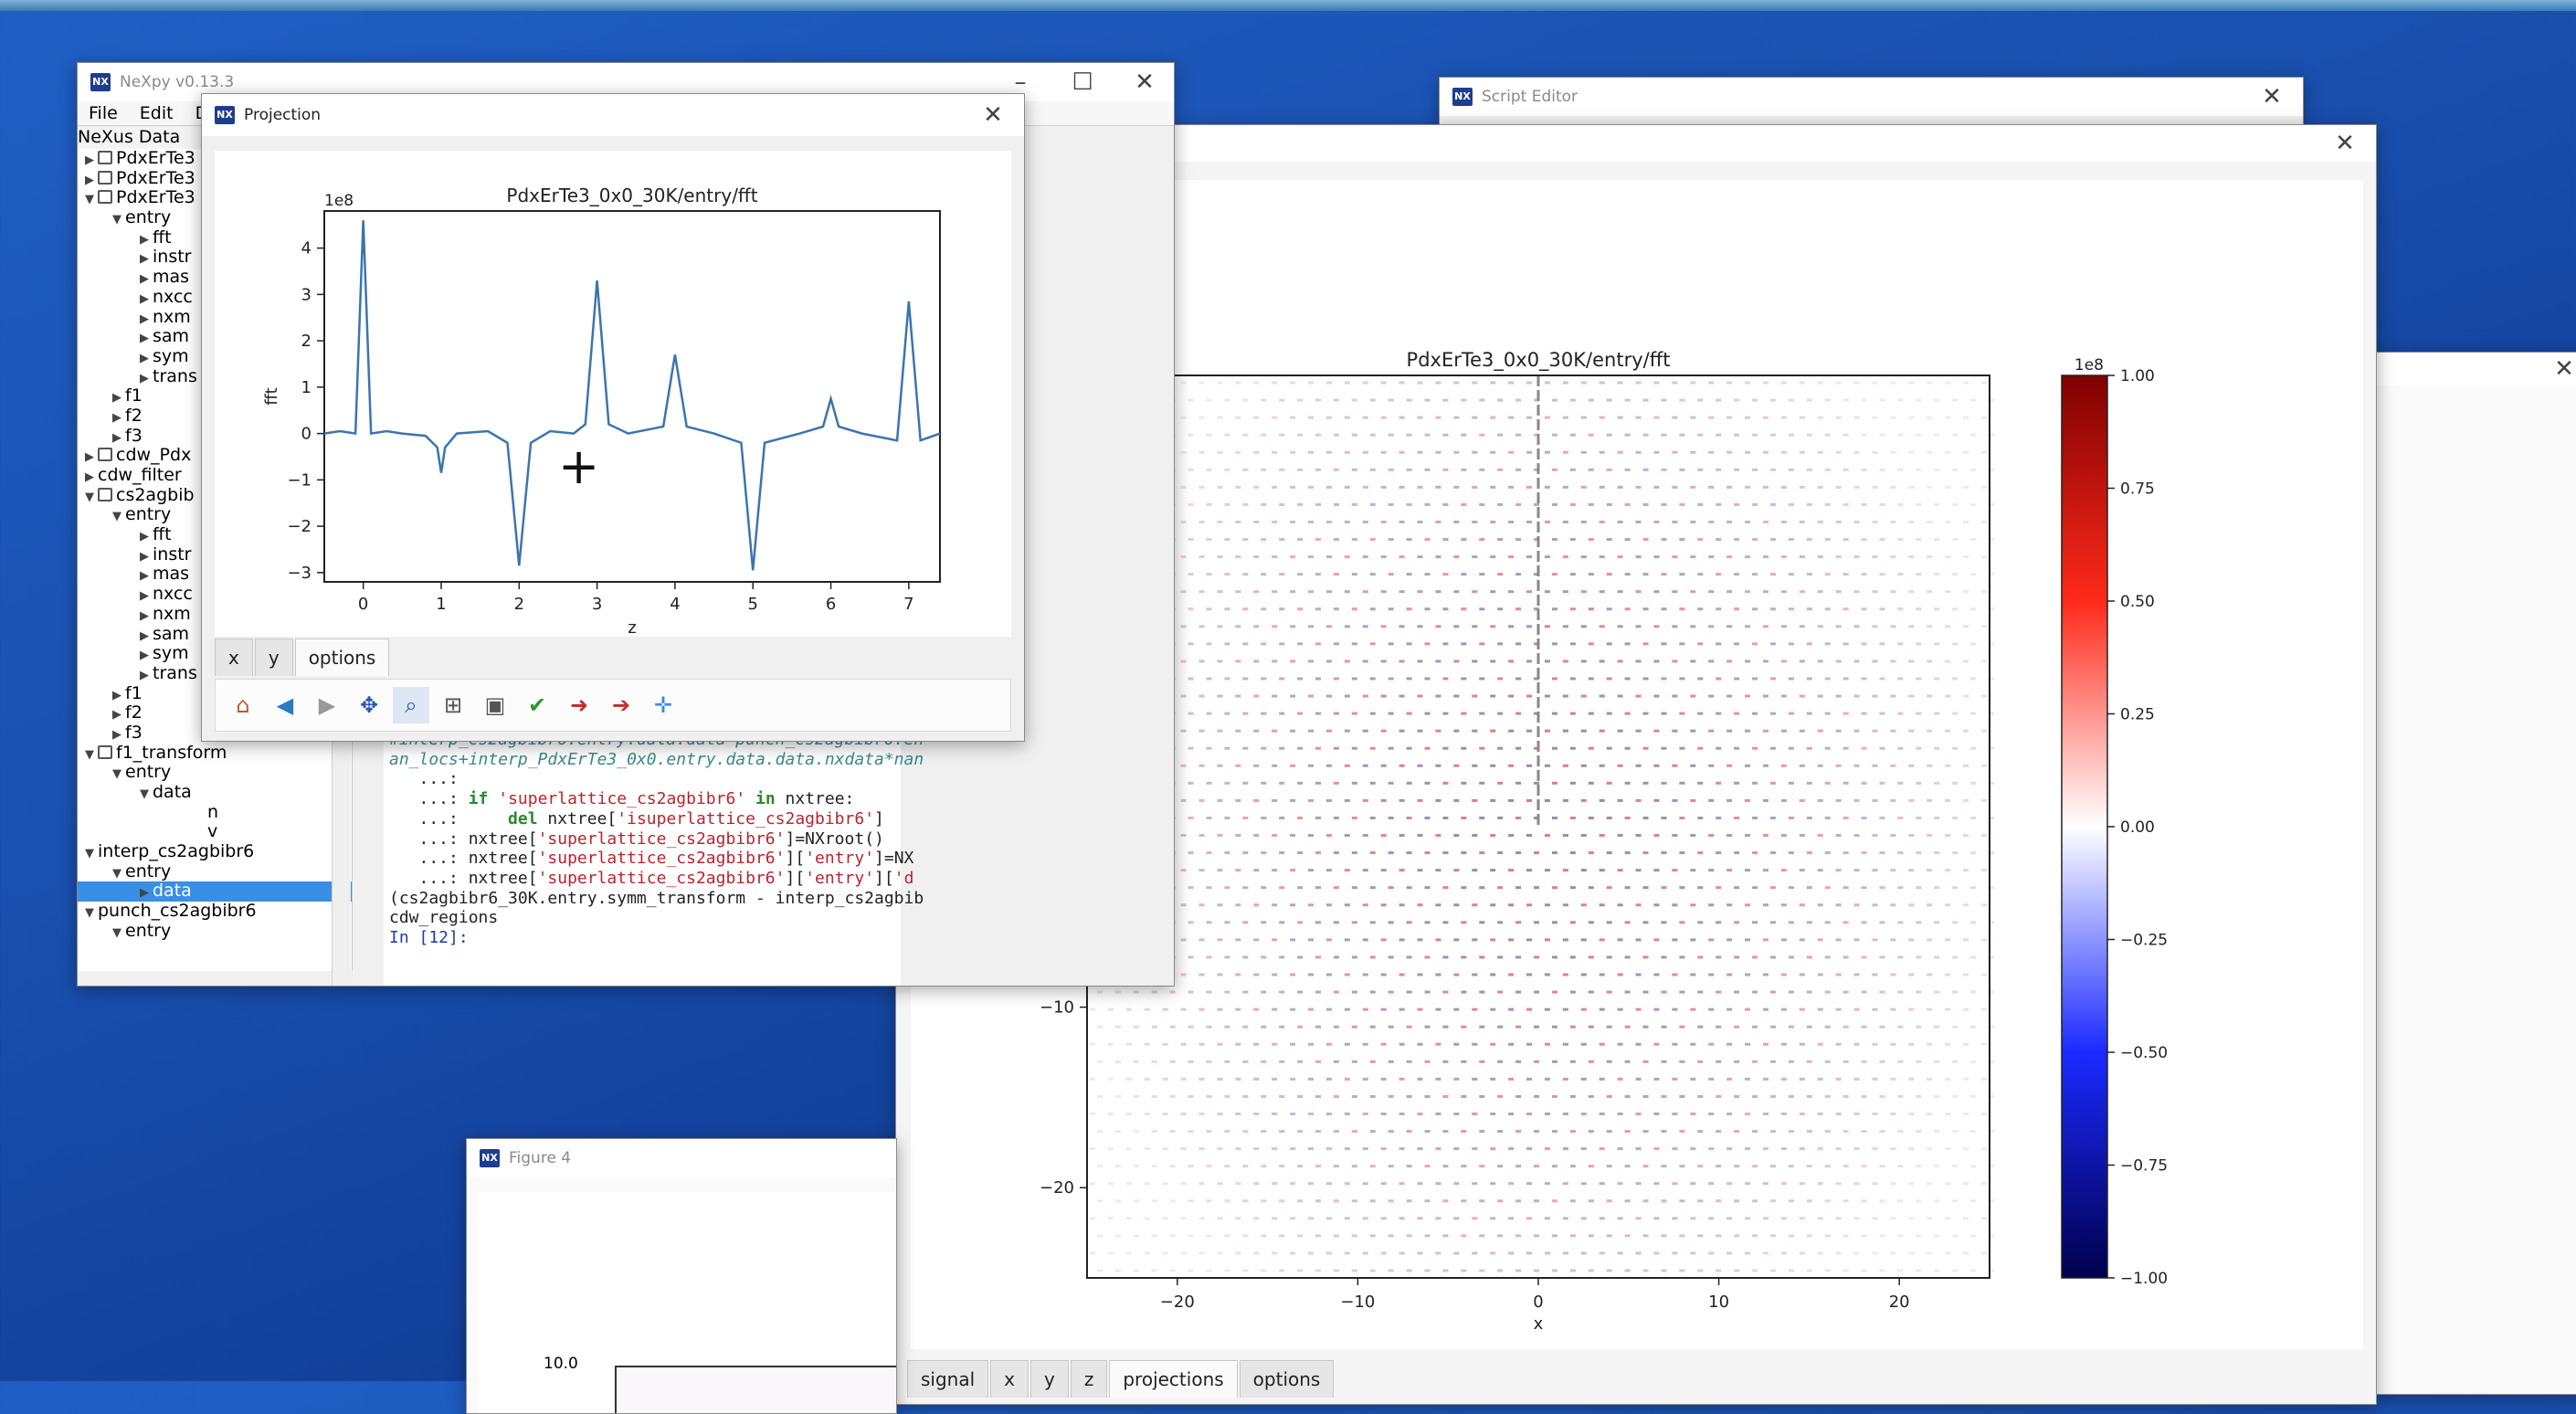 The width and height of the screenshot is (2576, 1414). Describe the element at coordinates (369, 705) in the screenshot. I see `pan-icon: ✥` at that location.